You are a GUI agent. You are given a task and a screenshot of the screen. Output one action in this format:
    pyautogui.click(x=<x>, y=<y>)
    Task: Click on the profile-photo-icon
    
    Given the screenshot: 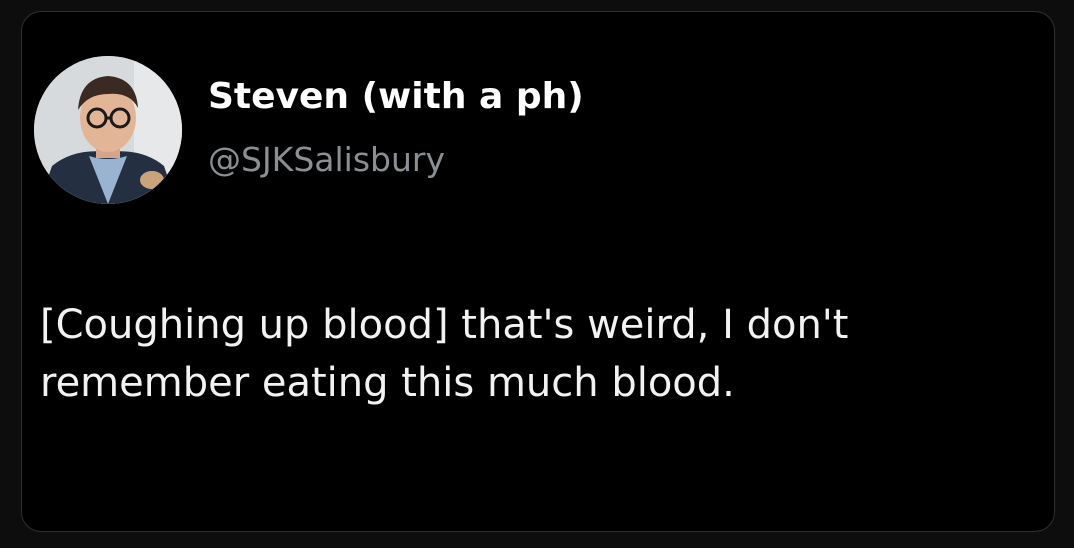 What is the action you would take?
    pyautogui.click(x=108, y=130)
    